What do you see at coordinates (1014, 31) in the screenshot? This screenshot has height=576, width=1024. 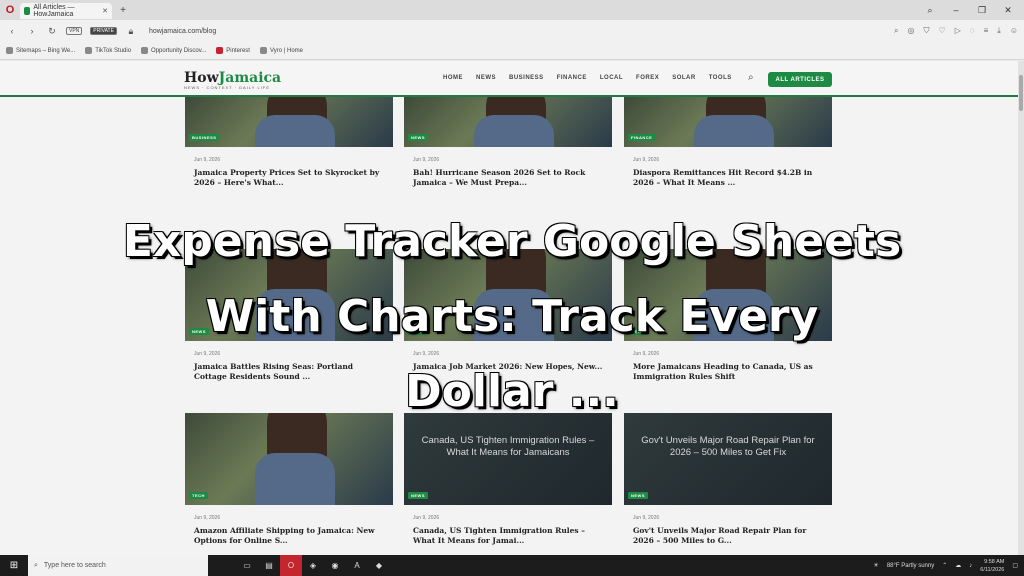 I see `profile-icon: ☺` at bounding box center [1014, 31].